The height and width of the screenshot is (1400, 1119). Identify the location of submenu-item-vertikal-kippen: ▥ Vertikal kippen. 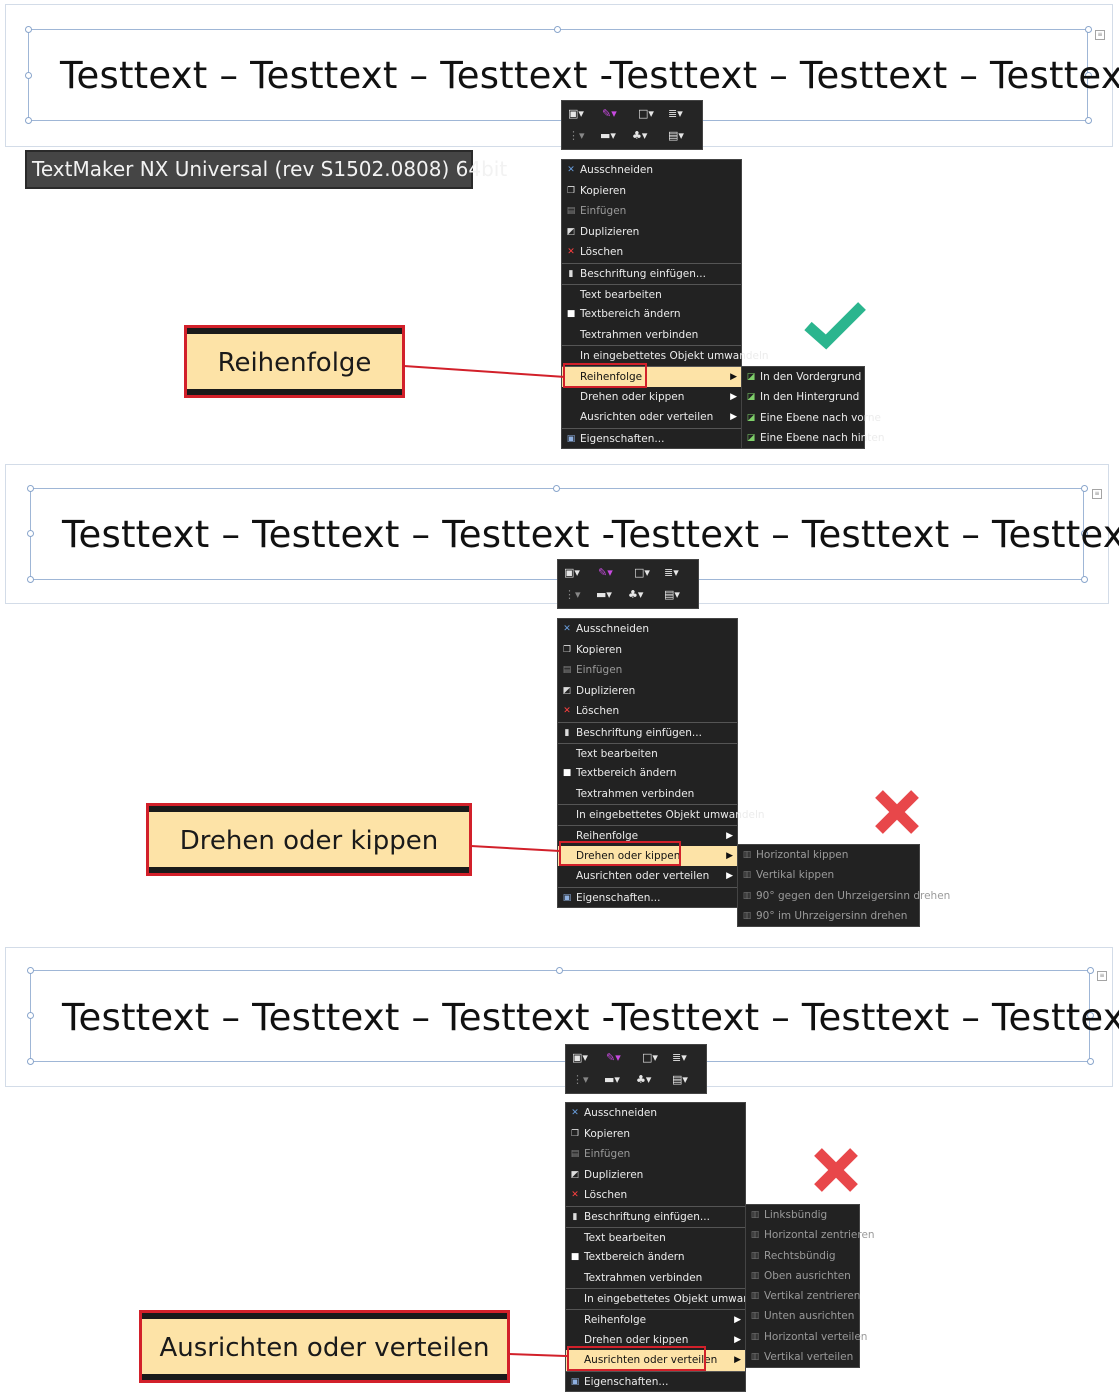
(828, 875).